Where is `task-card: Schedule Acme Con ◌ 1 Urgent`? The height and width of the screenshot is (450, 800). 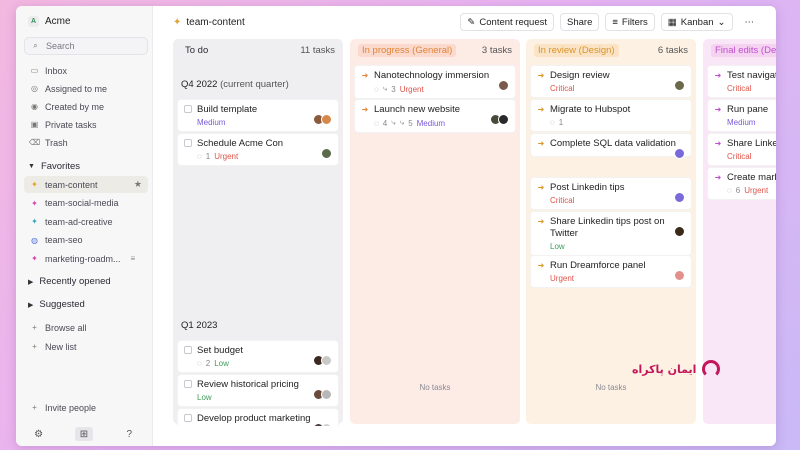
task-card: Schedule Acme Con ◌ 1 Urgent is located at coordinates (258, 149).